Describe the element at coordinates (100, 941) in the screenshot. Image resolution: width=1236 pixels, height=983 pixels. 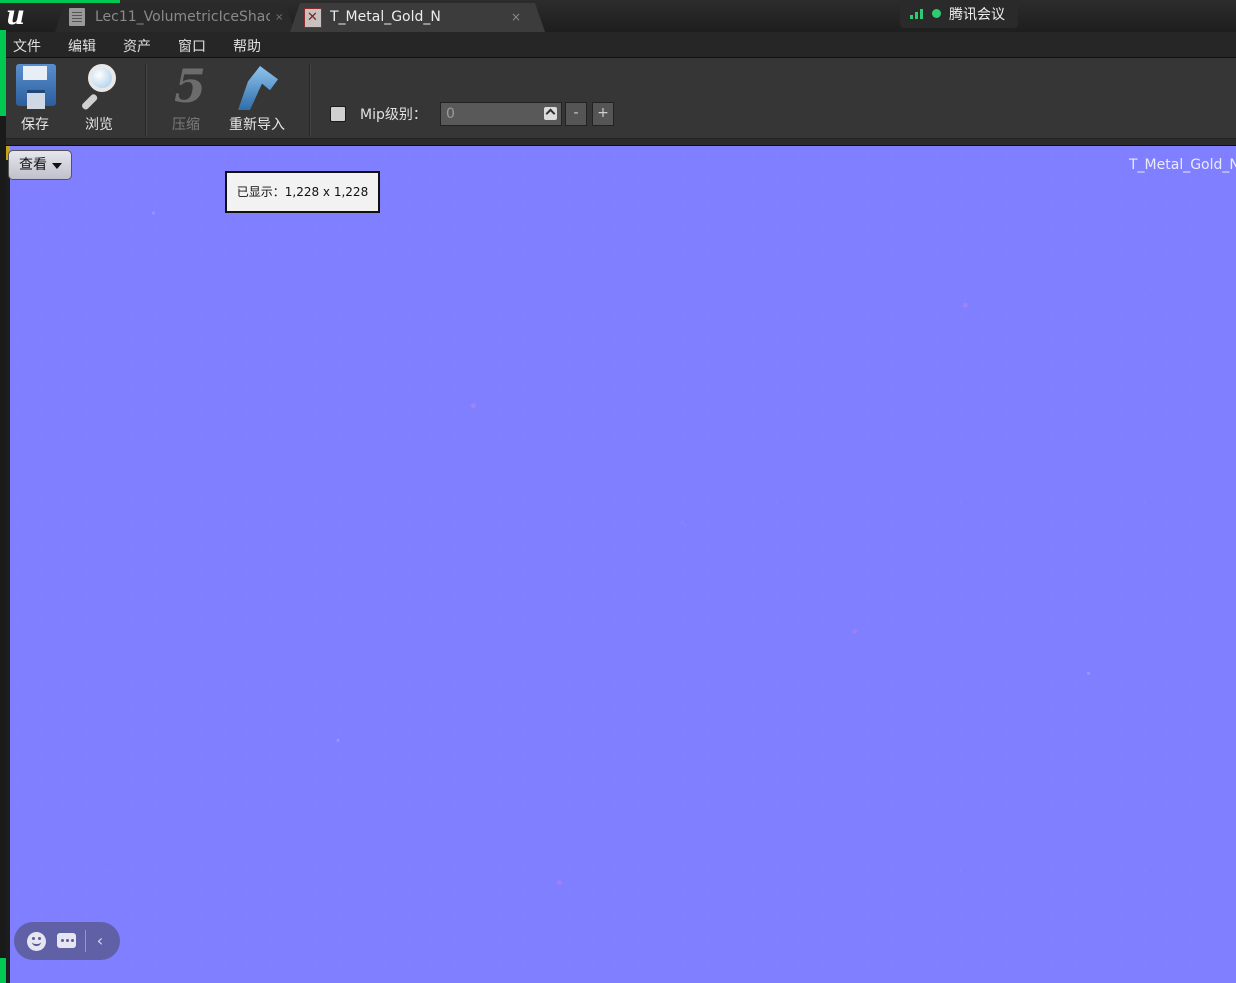
I see `collapse-icon: ‹` at that location.